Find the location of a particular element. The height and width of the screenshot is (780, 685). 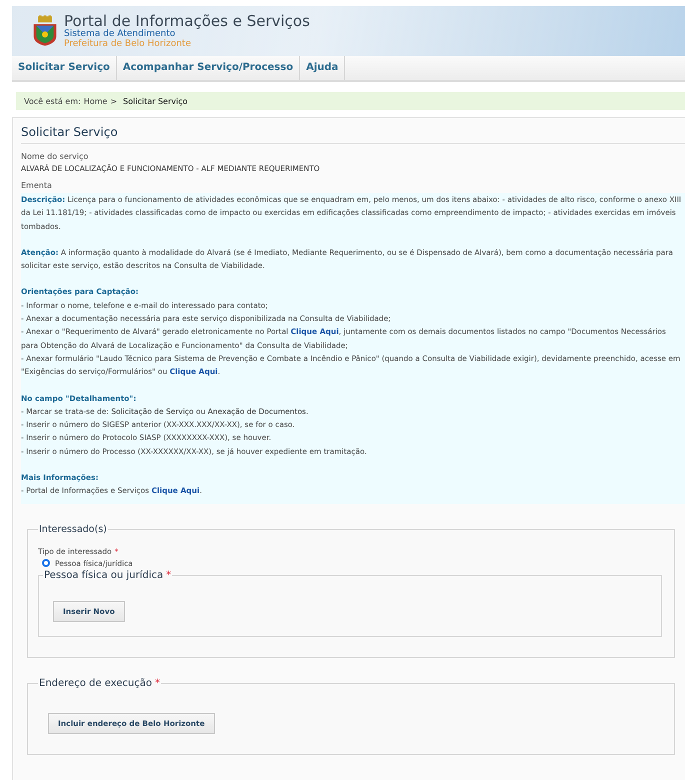

menu-item: Ajuda is located at coordinates (323, 68).